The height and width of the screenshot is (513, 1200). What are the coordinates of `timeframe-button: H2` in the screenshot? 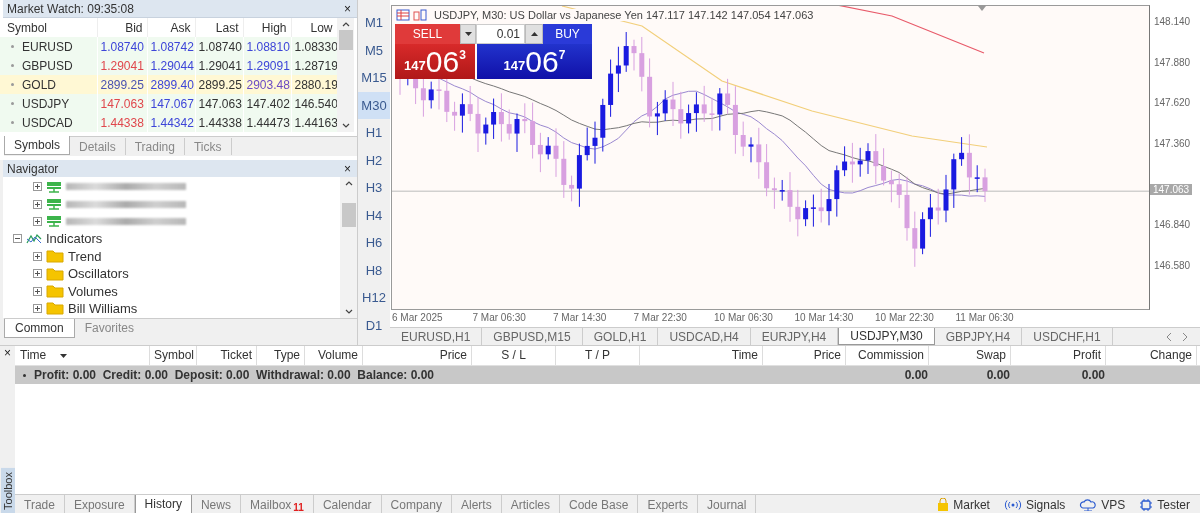 It's located at (374, 160).